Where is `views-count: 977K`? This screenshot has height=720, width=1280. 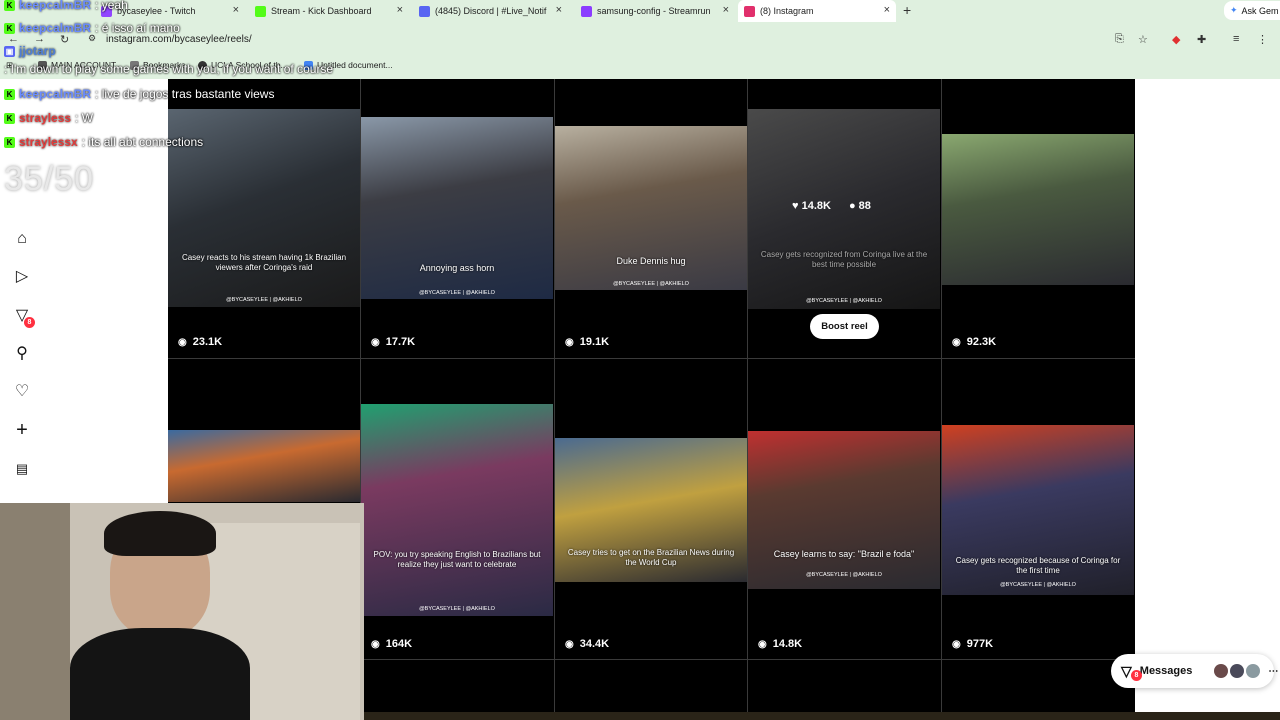
views-count: 977K is located at coordinates (980, 644).